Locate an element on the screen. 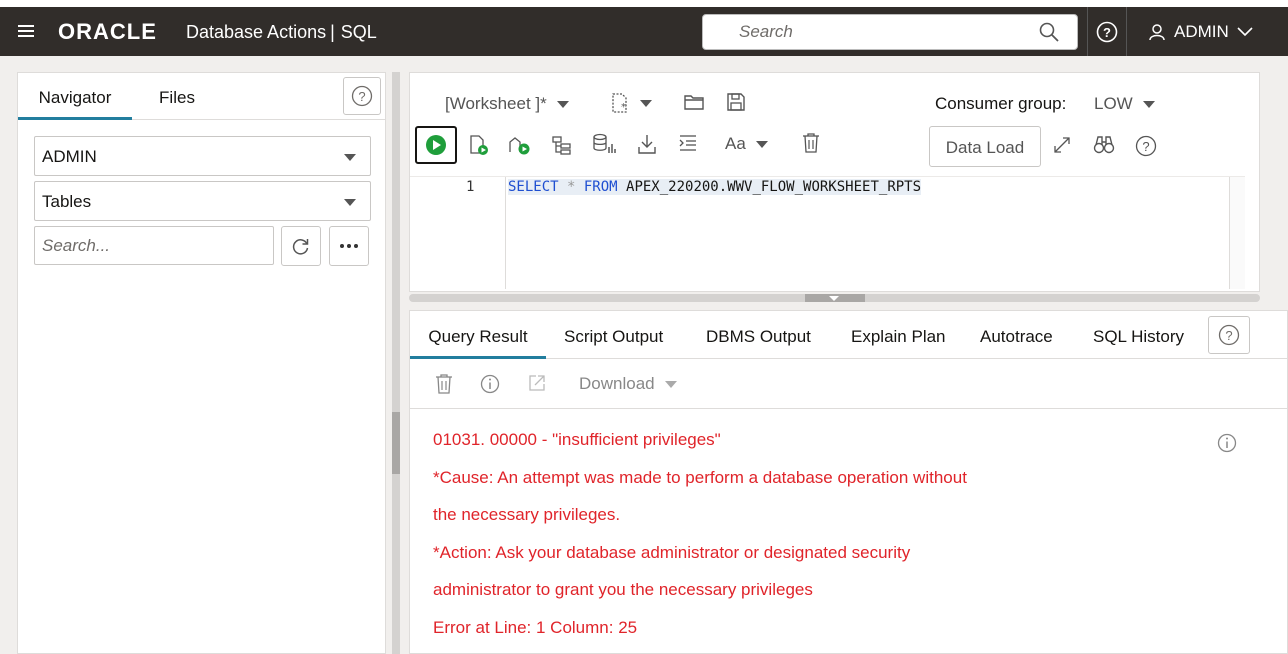 This screenshot has width=1288, height=654. new-file-icon: * is located at coordinates (619, 103).